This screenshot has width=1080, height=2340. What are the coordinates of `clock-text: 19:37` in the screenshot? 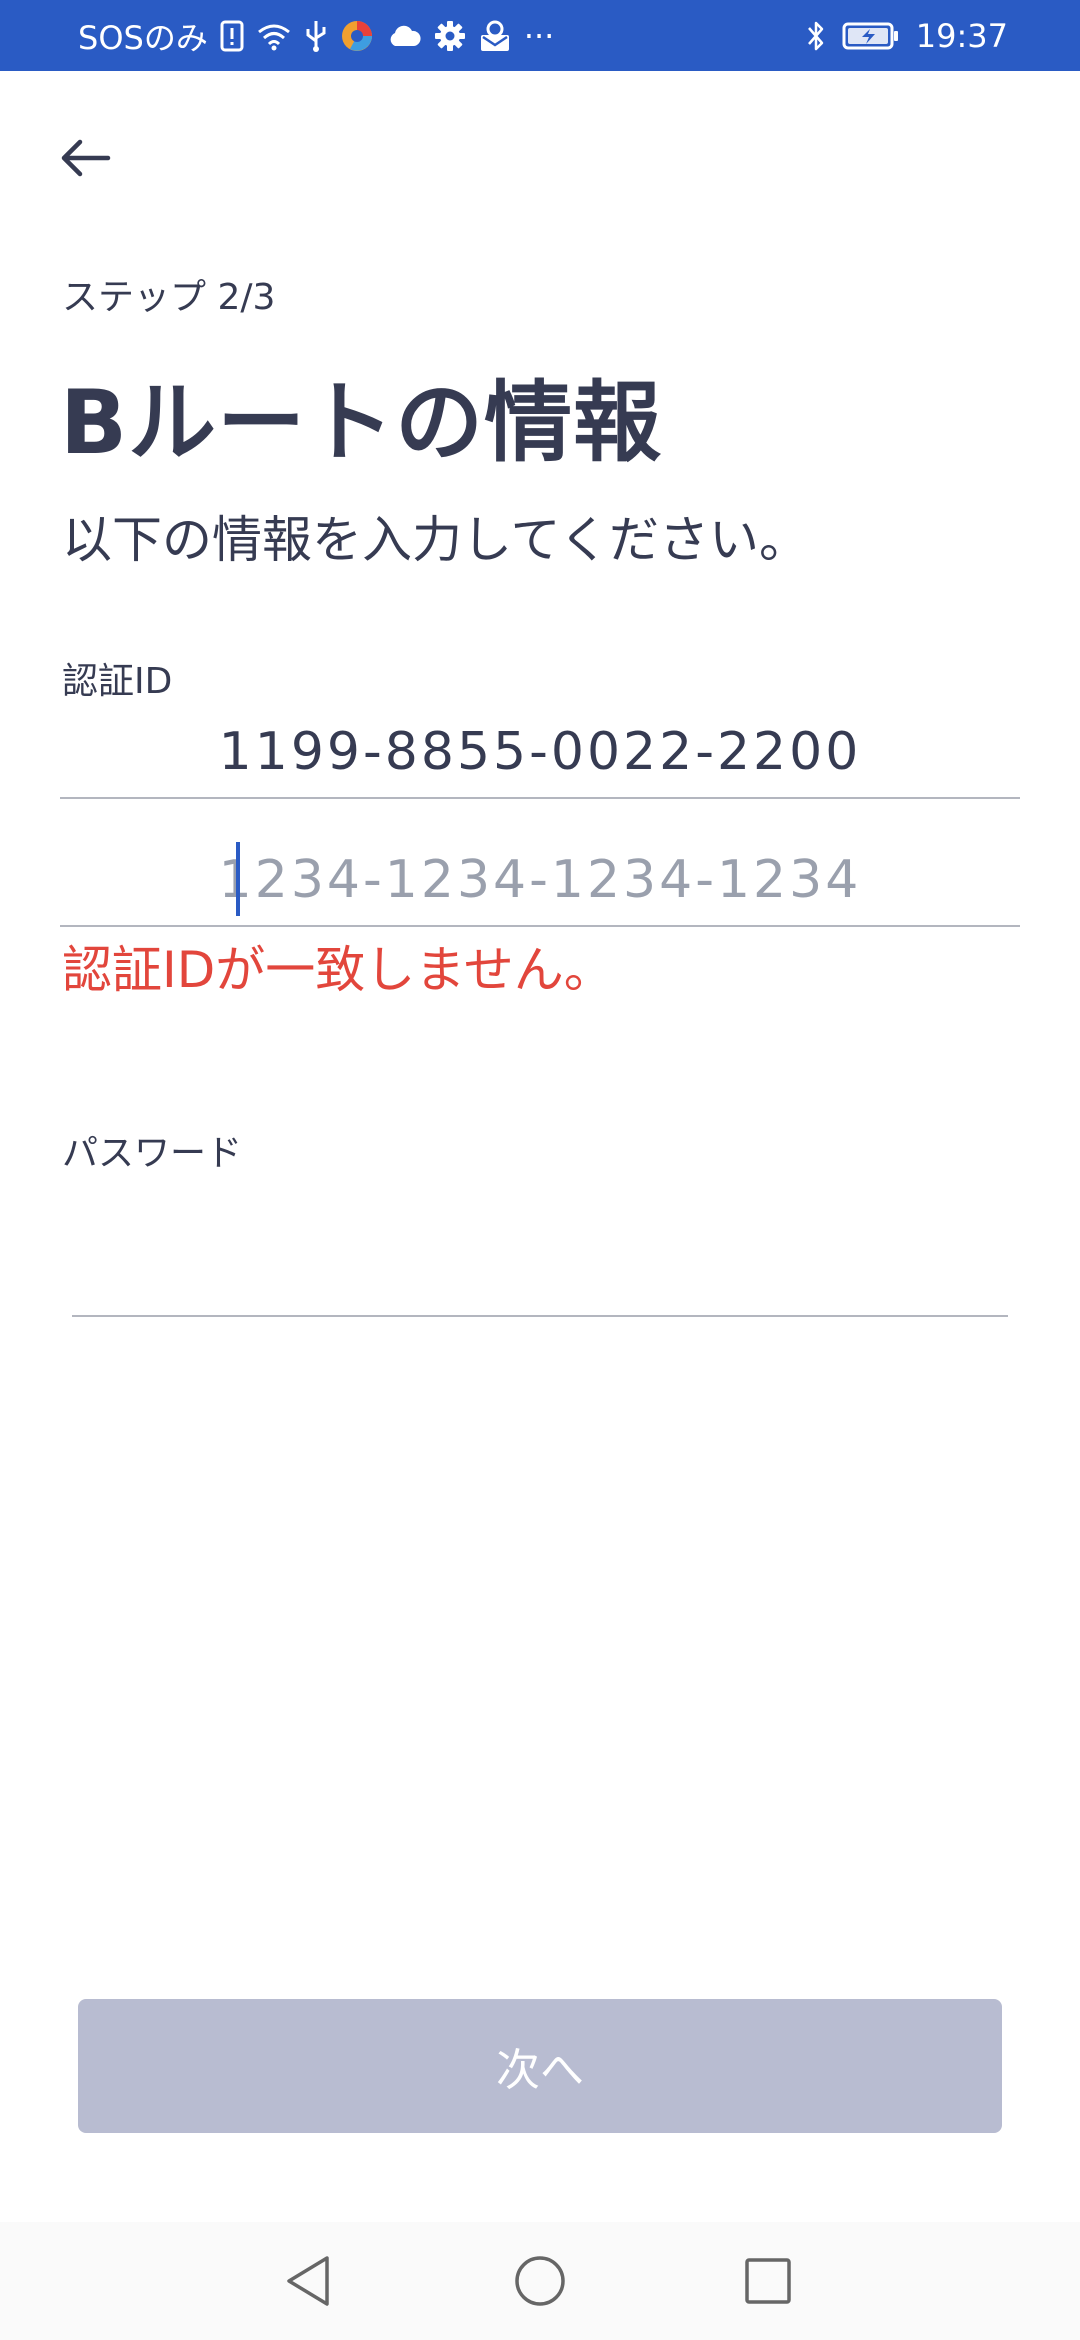 It's located at (961, 35).